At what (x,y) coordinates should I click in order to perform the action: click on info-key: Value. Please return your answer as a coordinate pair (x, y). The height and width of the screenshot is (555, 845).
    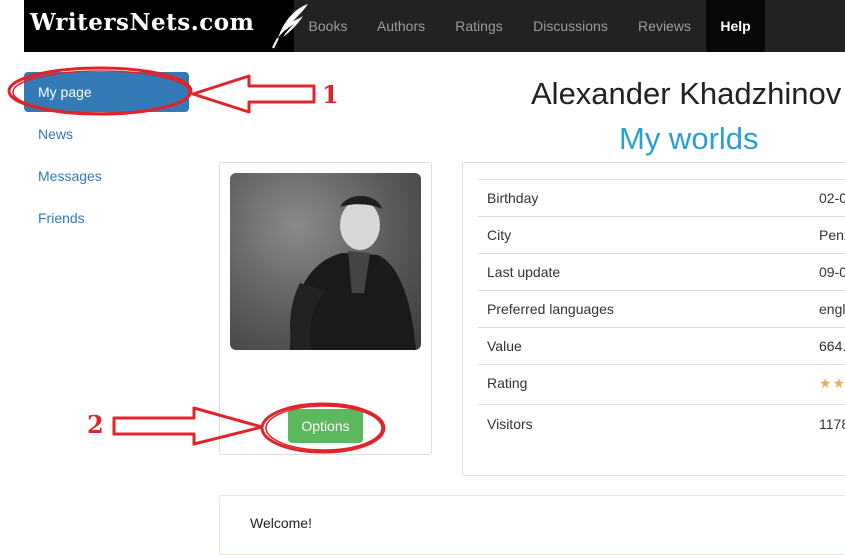
    Looking at the image, I should click on (504, 346).